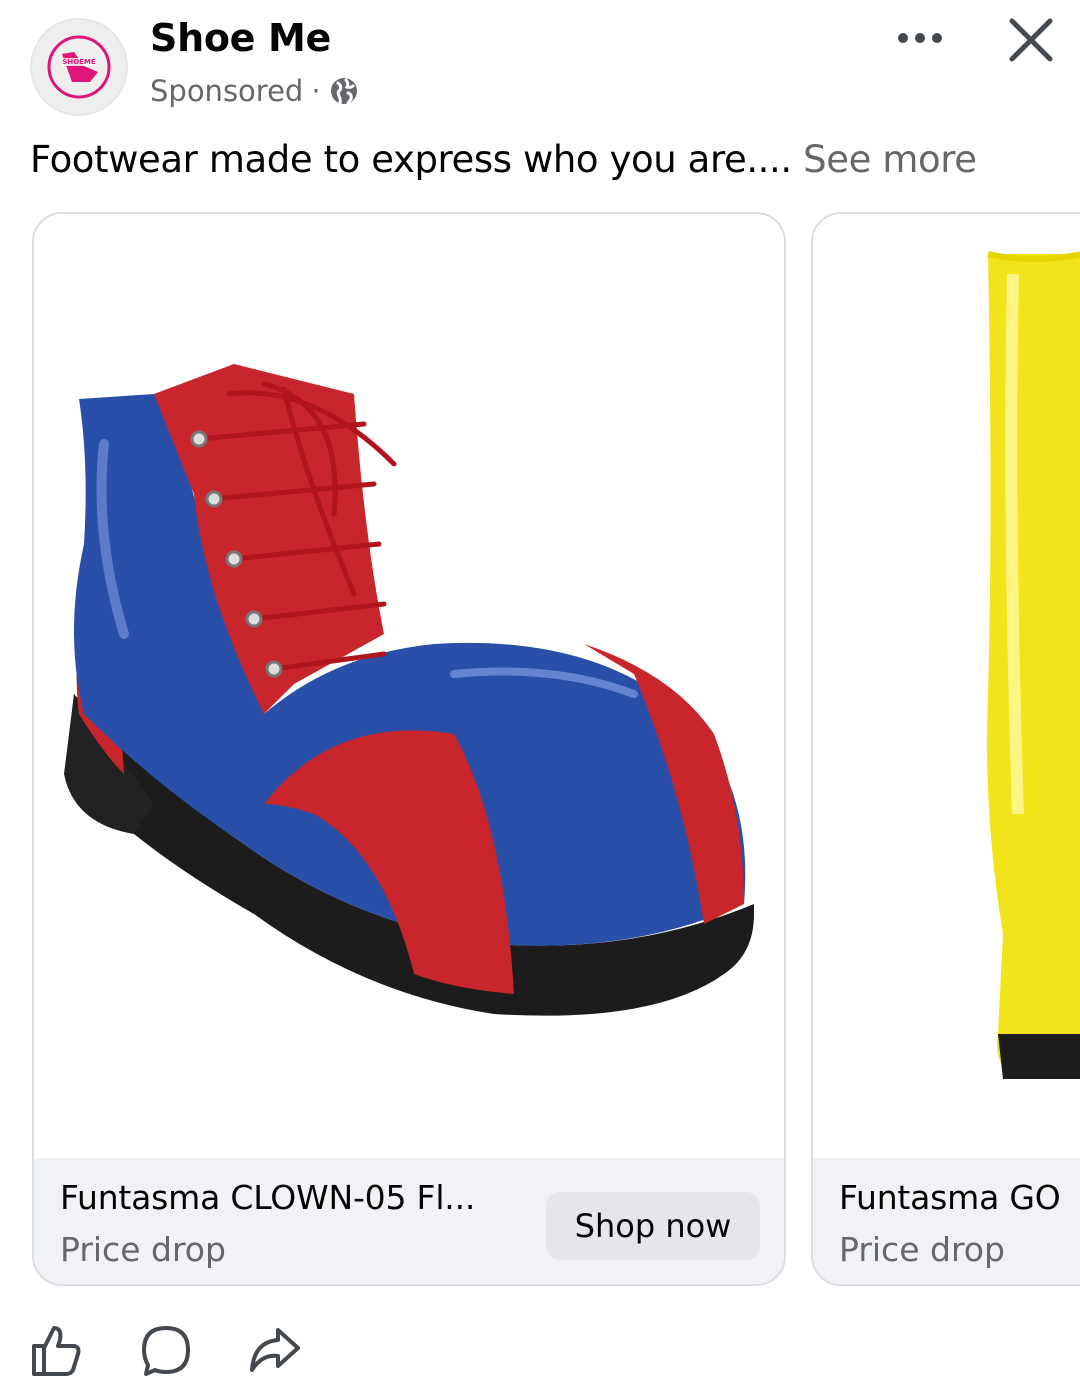  I want to click on sponsored-label: Sponsored, so click(226, 91).